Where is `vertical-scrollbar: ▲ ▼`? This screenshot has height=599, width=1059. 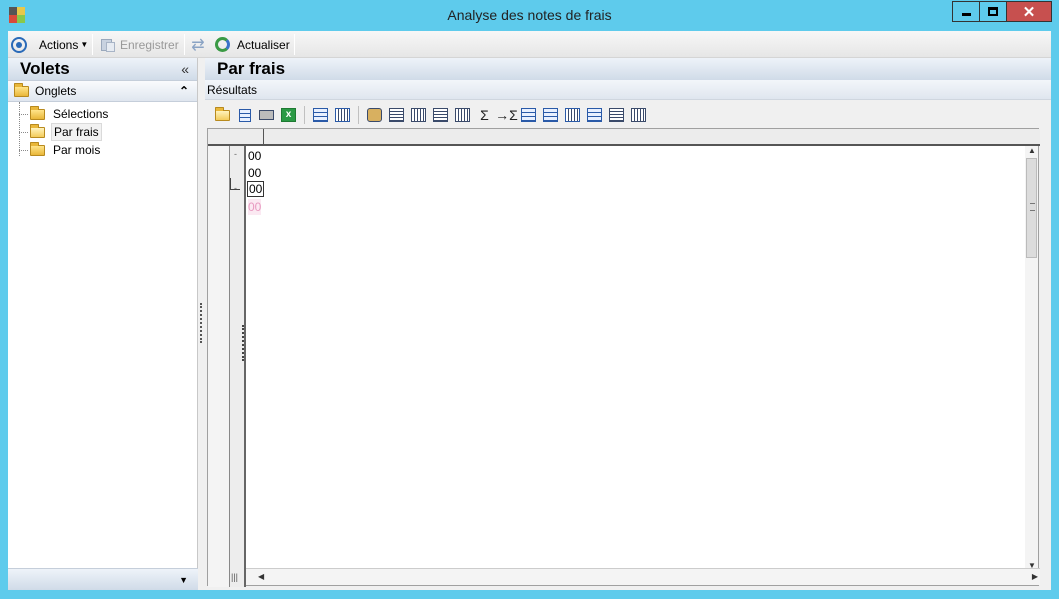 vertical-scrollbar: ▲ ▼ is located at coordinates (1031, 358).